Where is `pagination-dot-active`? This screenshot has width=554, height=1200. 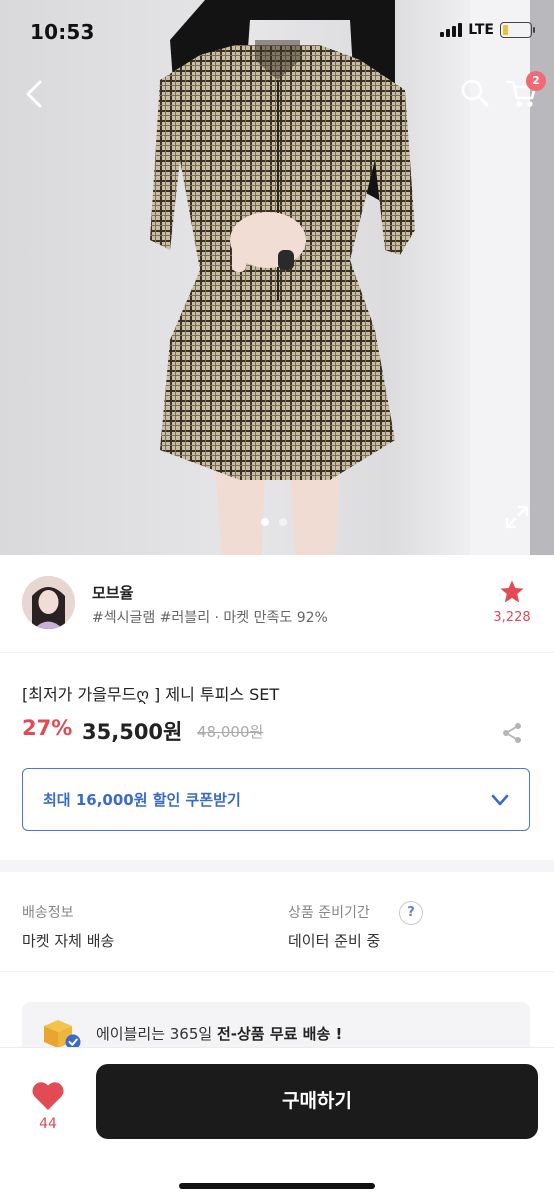 pagination-dot-active is located at coordinates (265, 522).